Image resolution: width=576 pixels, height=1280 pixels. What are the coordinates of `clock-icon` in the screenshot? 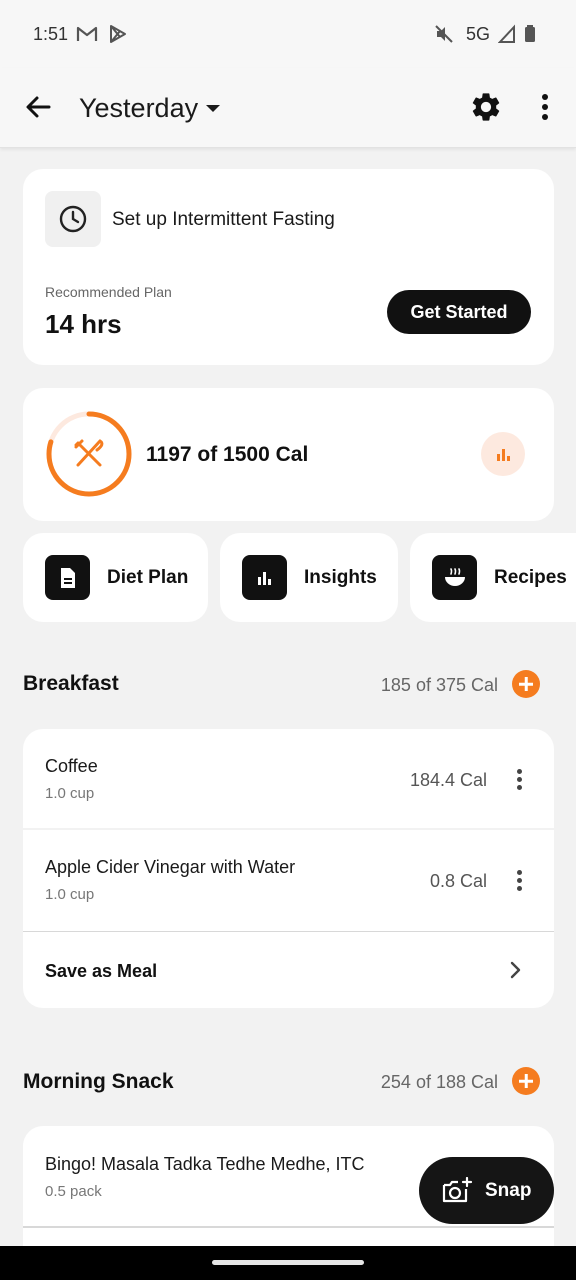 It's located at (73, 219).